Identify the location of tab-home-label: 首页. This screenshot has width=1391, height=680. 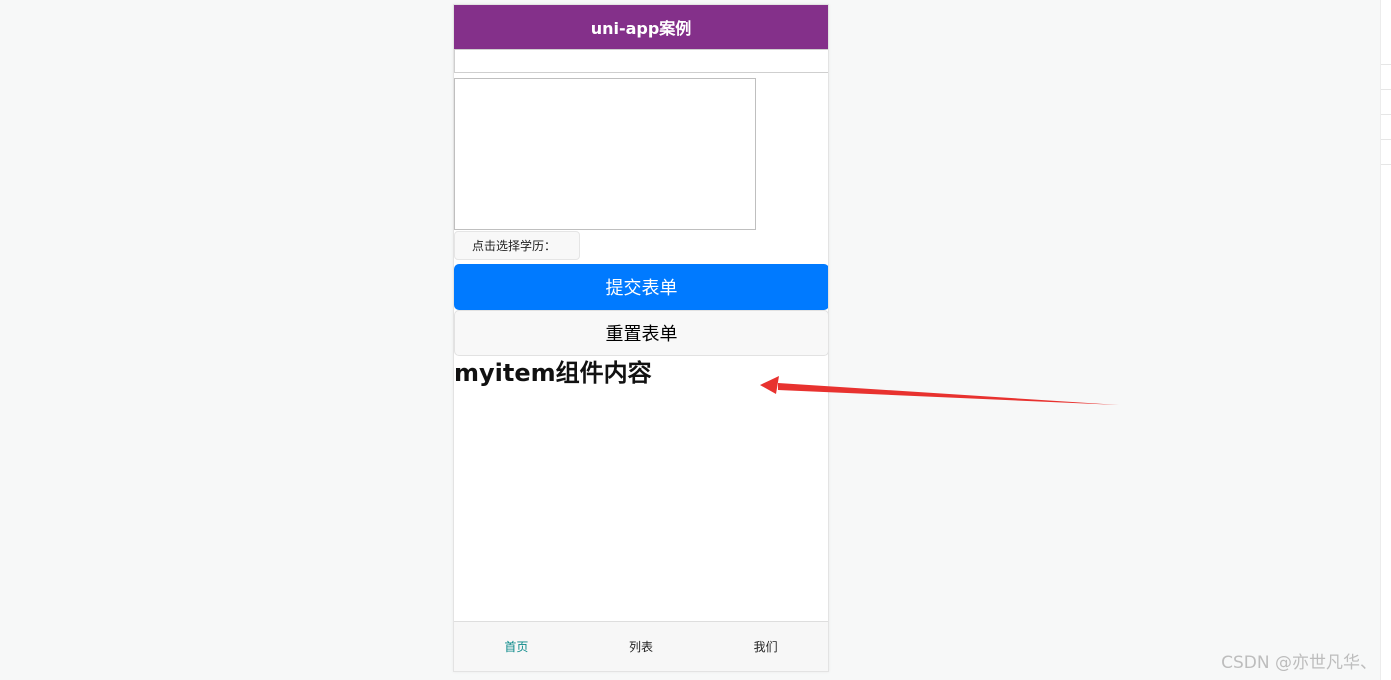
(516, 647).